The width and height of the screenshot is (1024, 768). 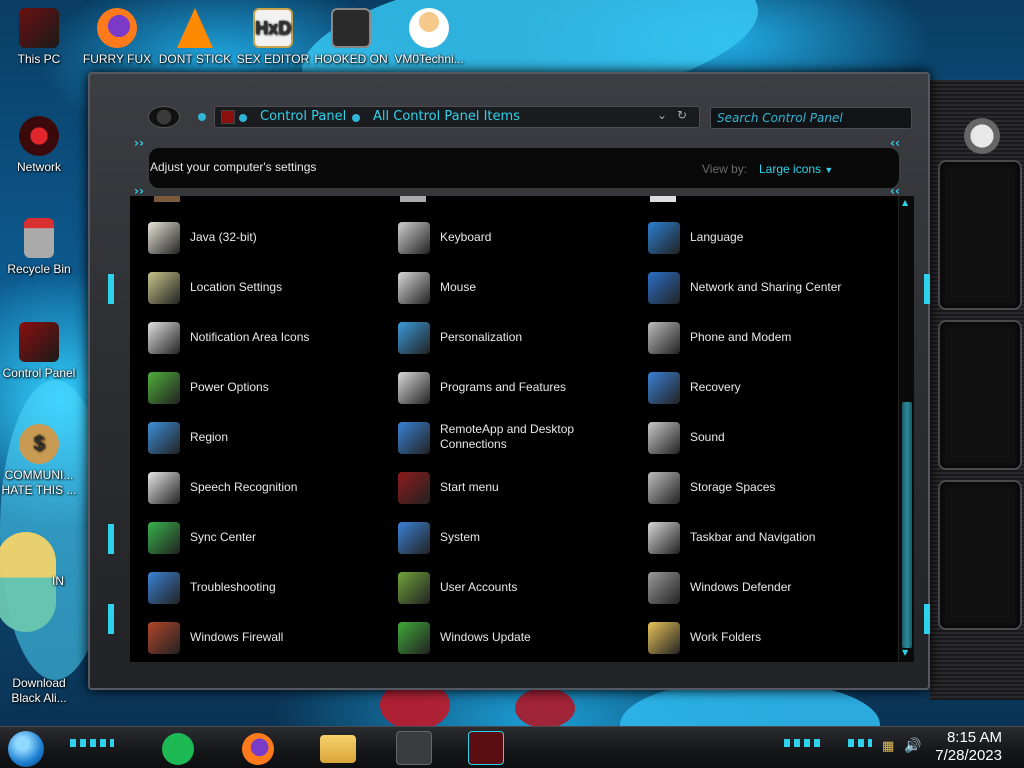 What do you see at coordinates (233, 587) in the screenshot?
I see `control-panel-item-label: Troubleshooting` at bounding box center [233, 587].